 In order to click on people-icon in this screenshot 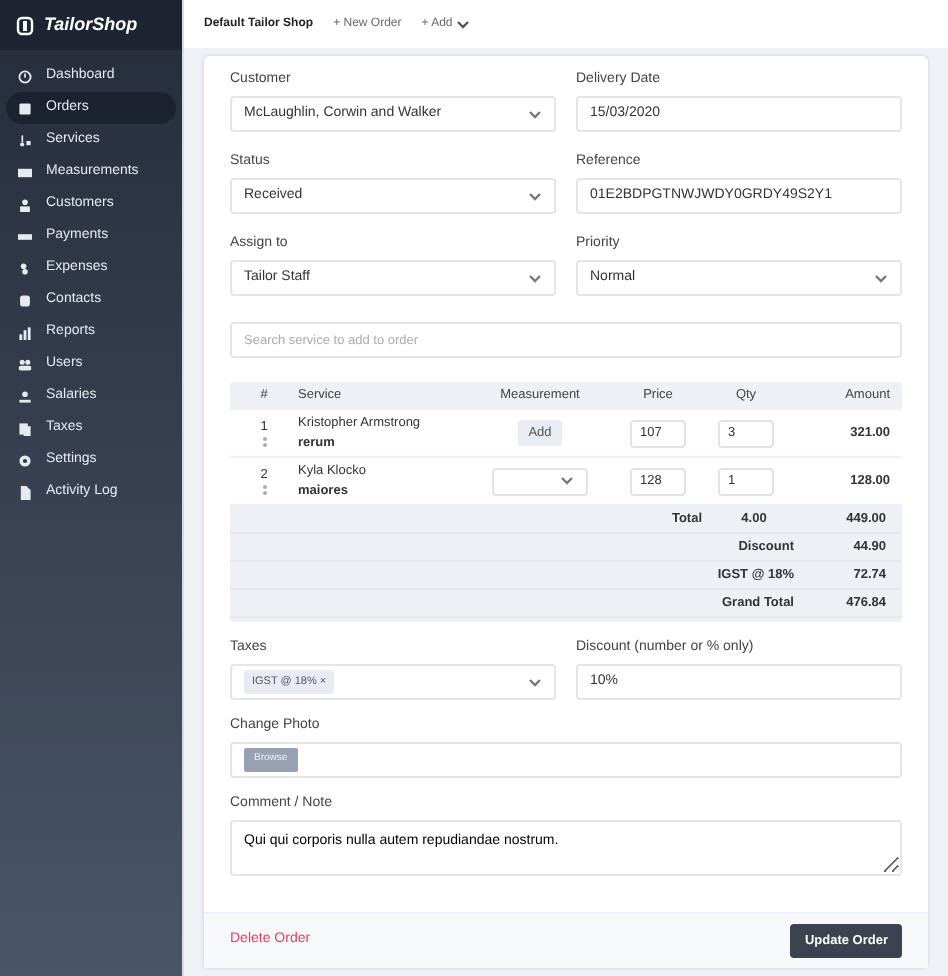, I will do `click(25, 364)`.